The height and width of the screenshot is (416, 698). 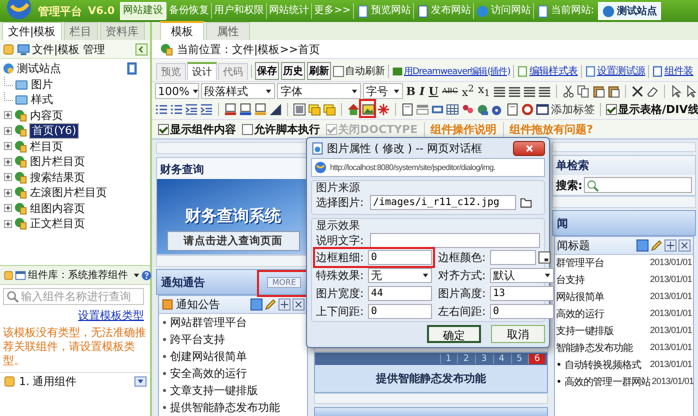 What do you see at coordinates (455, 240) in the screenshot?
I see `caption-field` at bounding box center [455, 240].